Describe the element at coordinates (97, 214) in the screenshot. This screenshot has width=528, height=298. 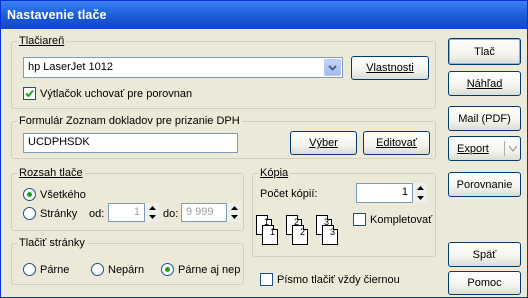
I see `range-from-label: od:` at that location.